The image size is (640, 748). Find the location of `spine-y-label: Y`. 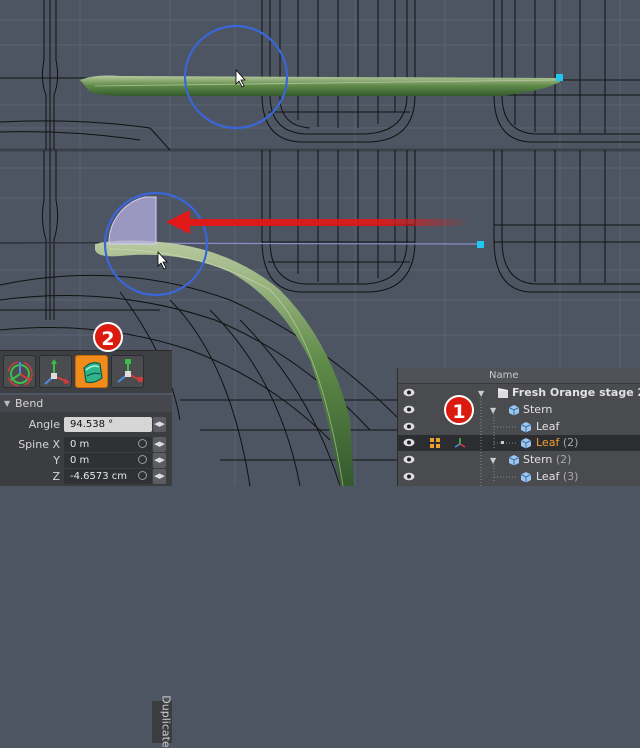

spine-y-label: Y is located at coordinates (56, 460).